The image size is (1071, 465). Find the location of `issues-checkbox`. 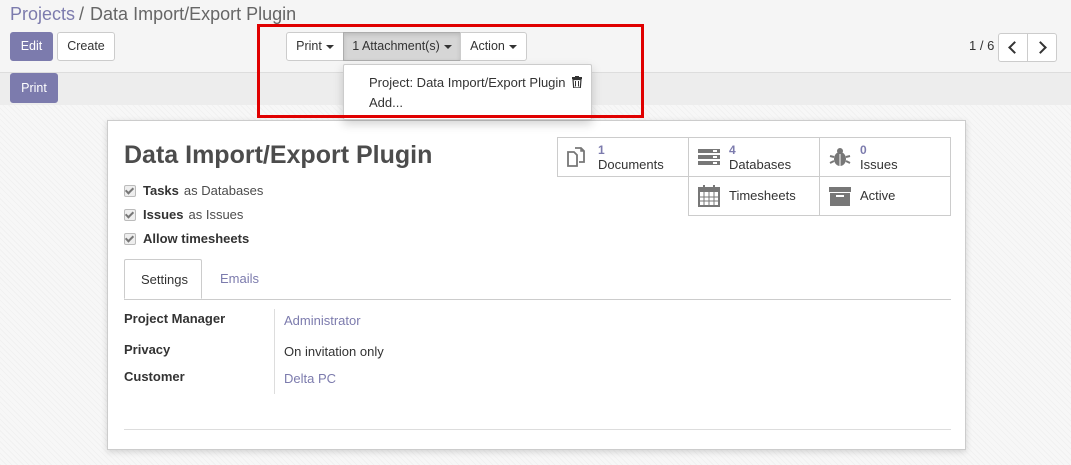

issues-checkbox is located at coordinates (130, 214).